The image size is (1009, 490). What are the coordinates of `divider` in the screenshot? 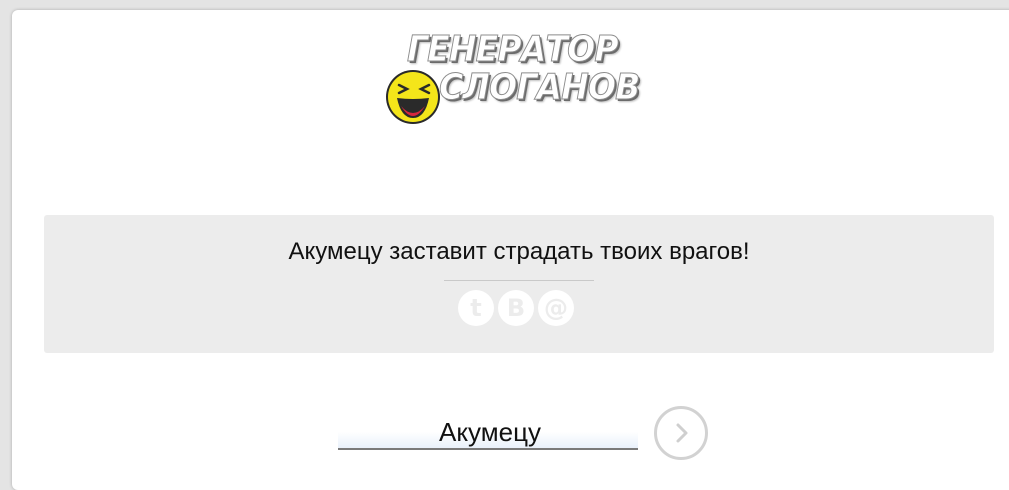 It's located at (519, 280).